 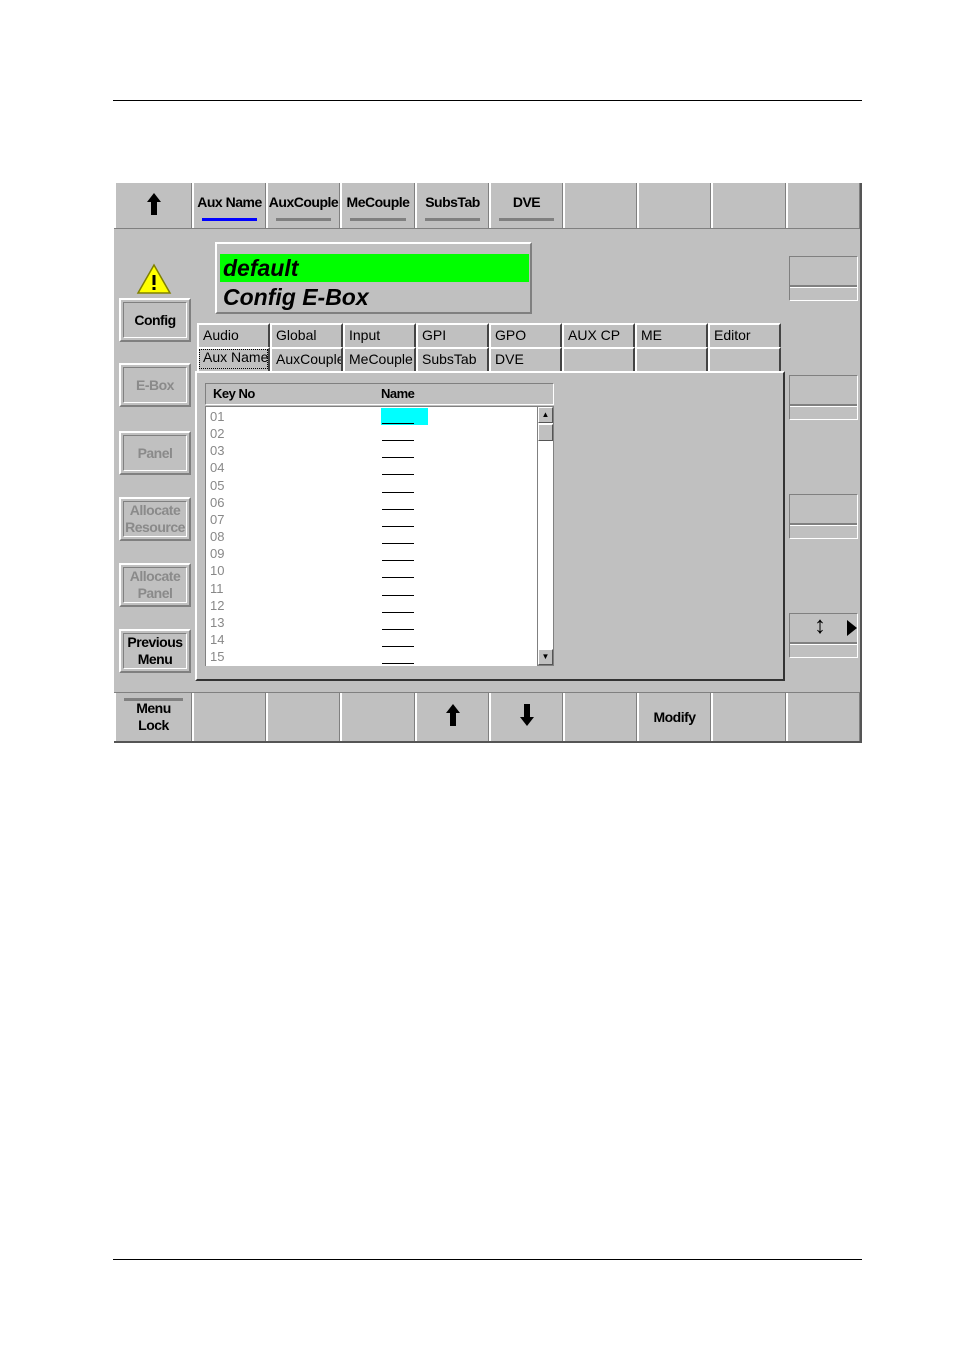 I want to click on scroll-down-button, so click(x=526, y=717).